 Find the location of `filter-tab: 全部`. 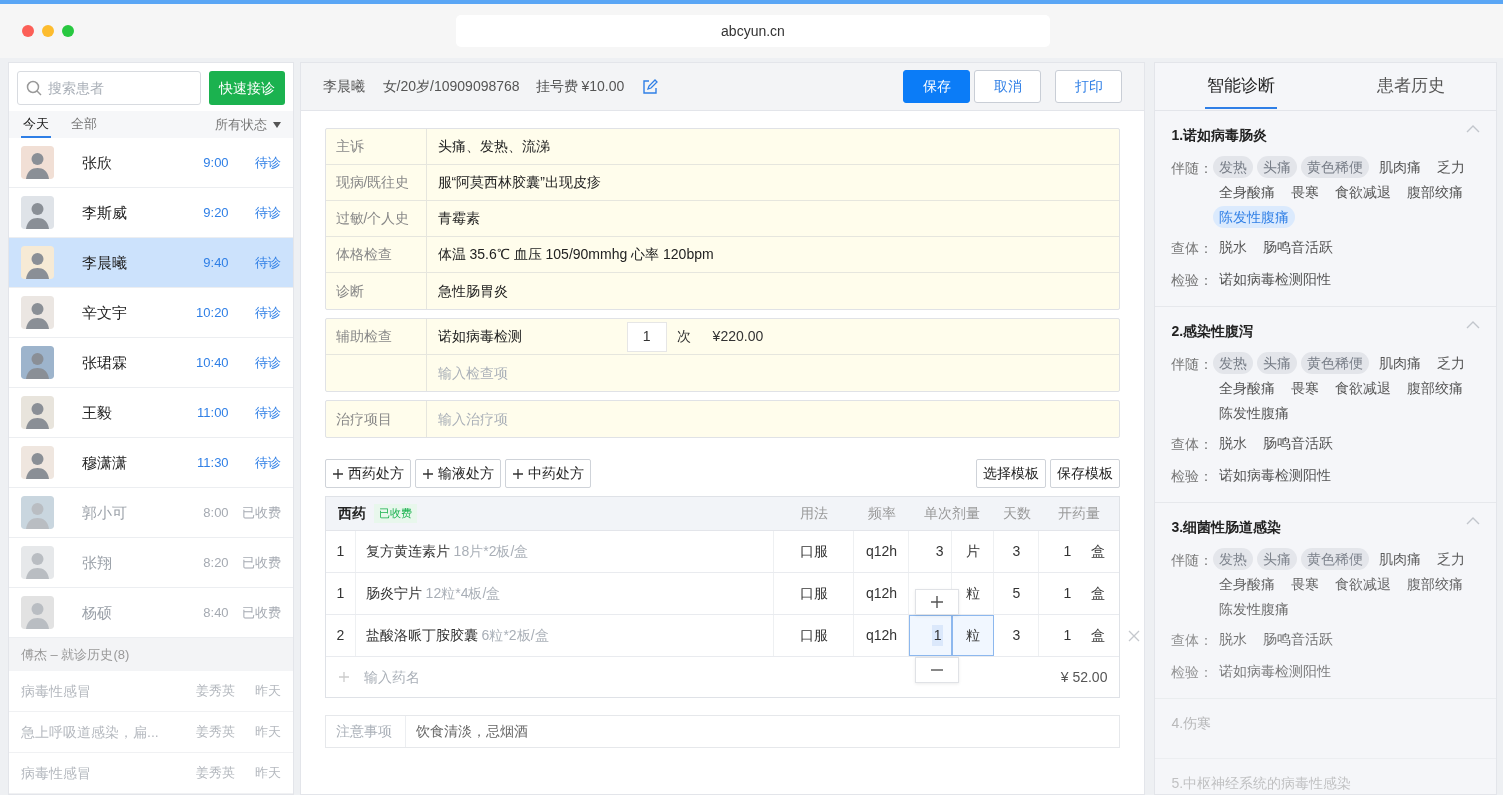

filter-tab: 全部 is located at coordinates (84, 125).